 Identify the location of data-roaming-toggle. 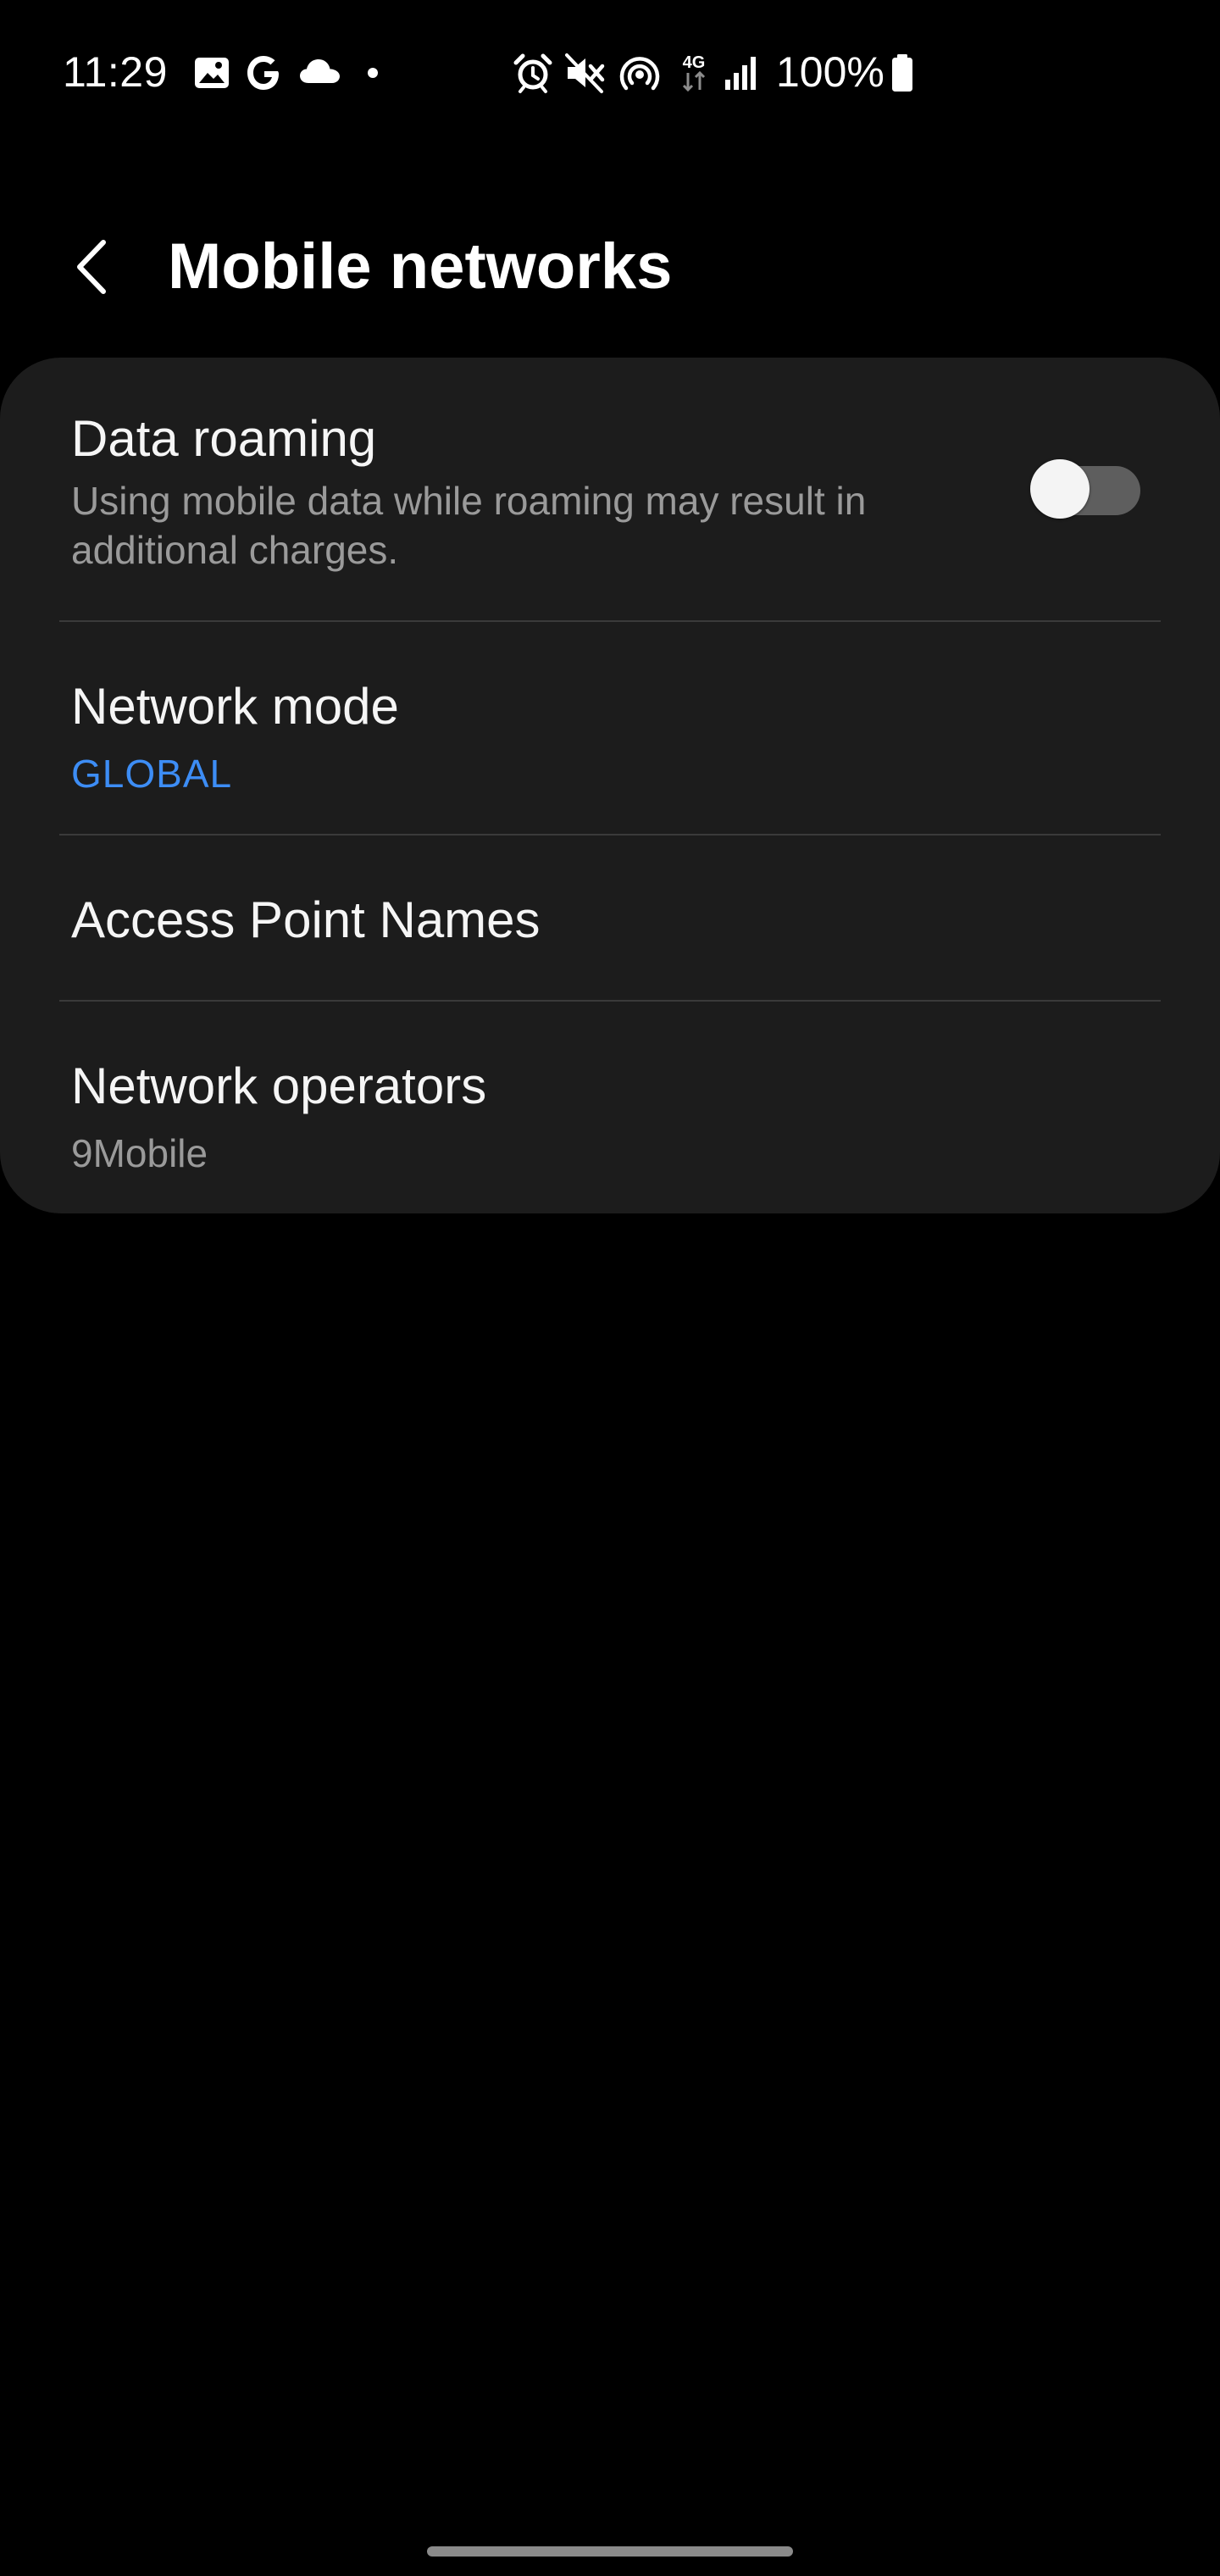
(1085, 489).